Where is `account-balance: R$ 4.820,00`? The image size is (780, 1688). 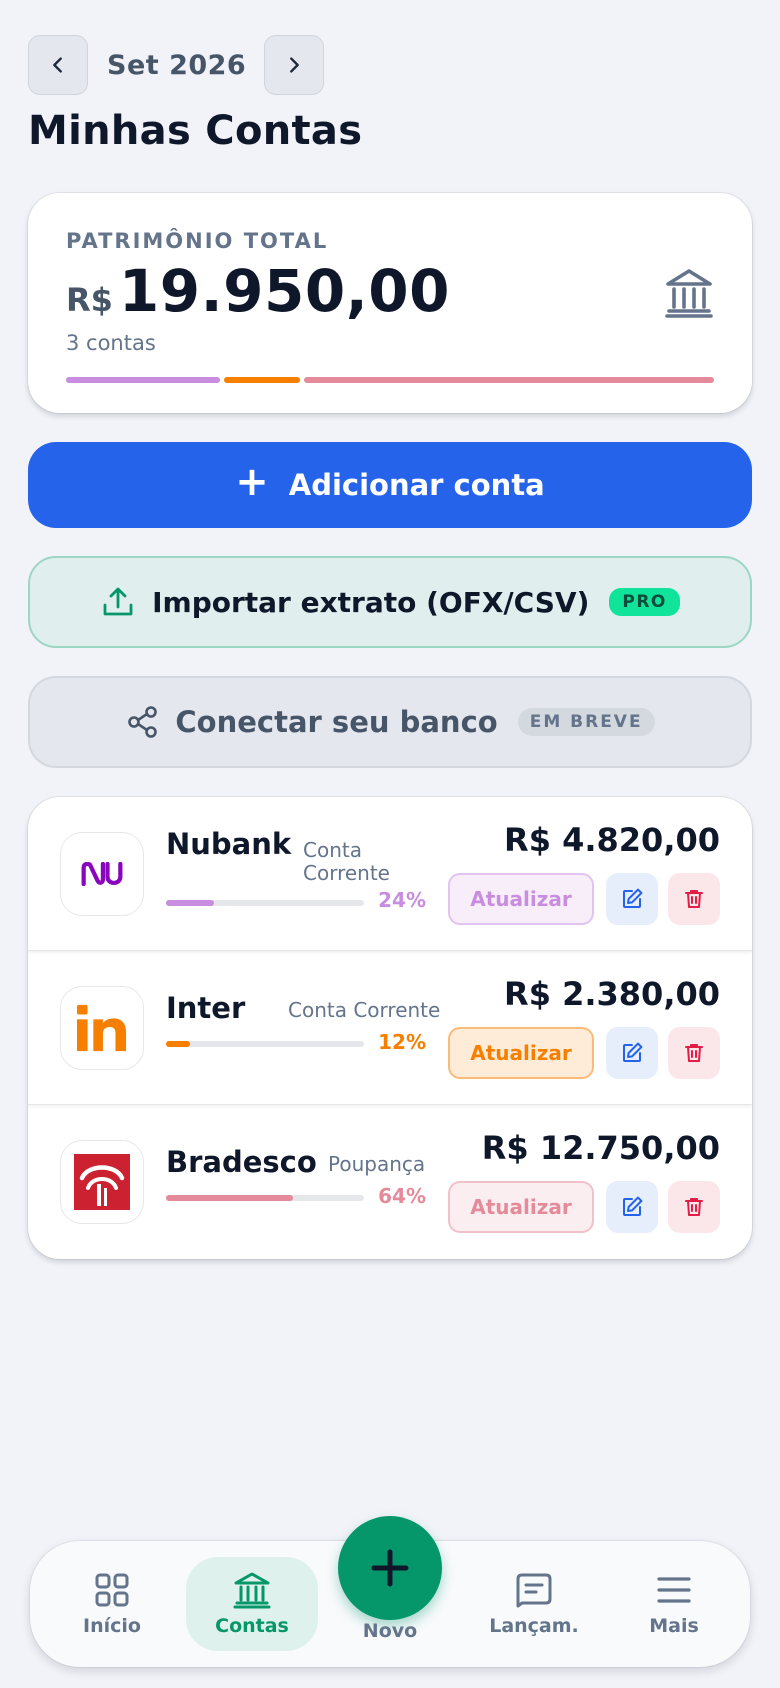 account-balance: R$ 4.820,00 is located at coordinates (612, 840).